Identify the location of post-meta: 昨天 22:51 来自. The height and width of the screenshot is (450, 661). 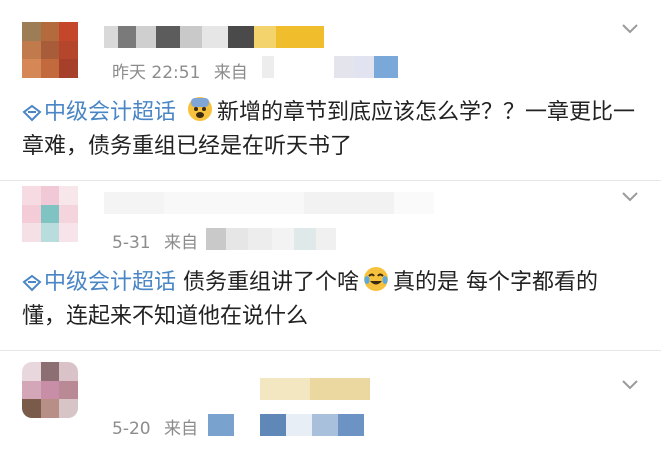
(180, 70).